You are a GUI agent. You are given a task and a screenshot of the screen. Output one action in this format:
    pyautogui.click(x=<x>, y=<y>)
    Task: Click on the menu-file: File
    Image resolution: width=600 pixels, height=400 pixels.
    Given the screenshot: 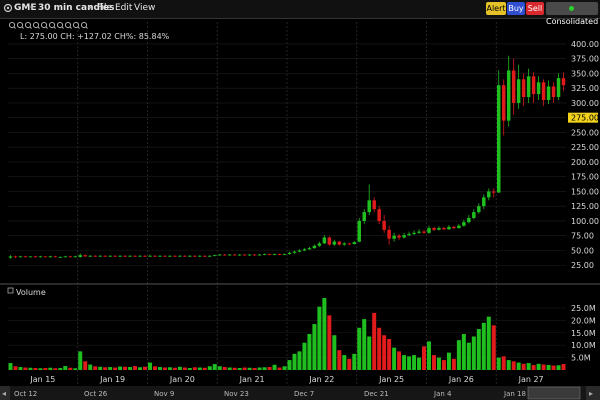 What is the action you would take?
    pyautogui.click(x=104, y=8)
    